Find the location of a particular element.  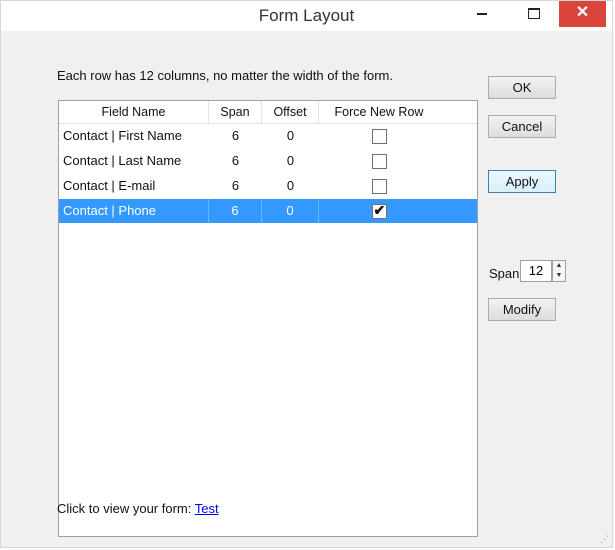

footer: Click to view your form: Test is located at coordinates (138, 508).